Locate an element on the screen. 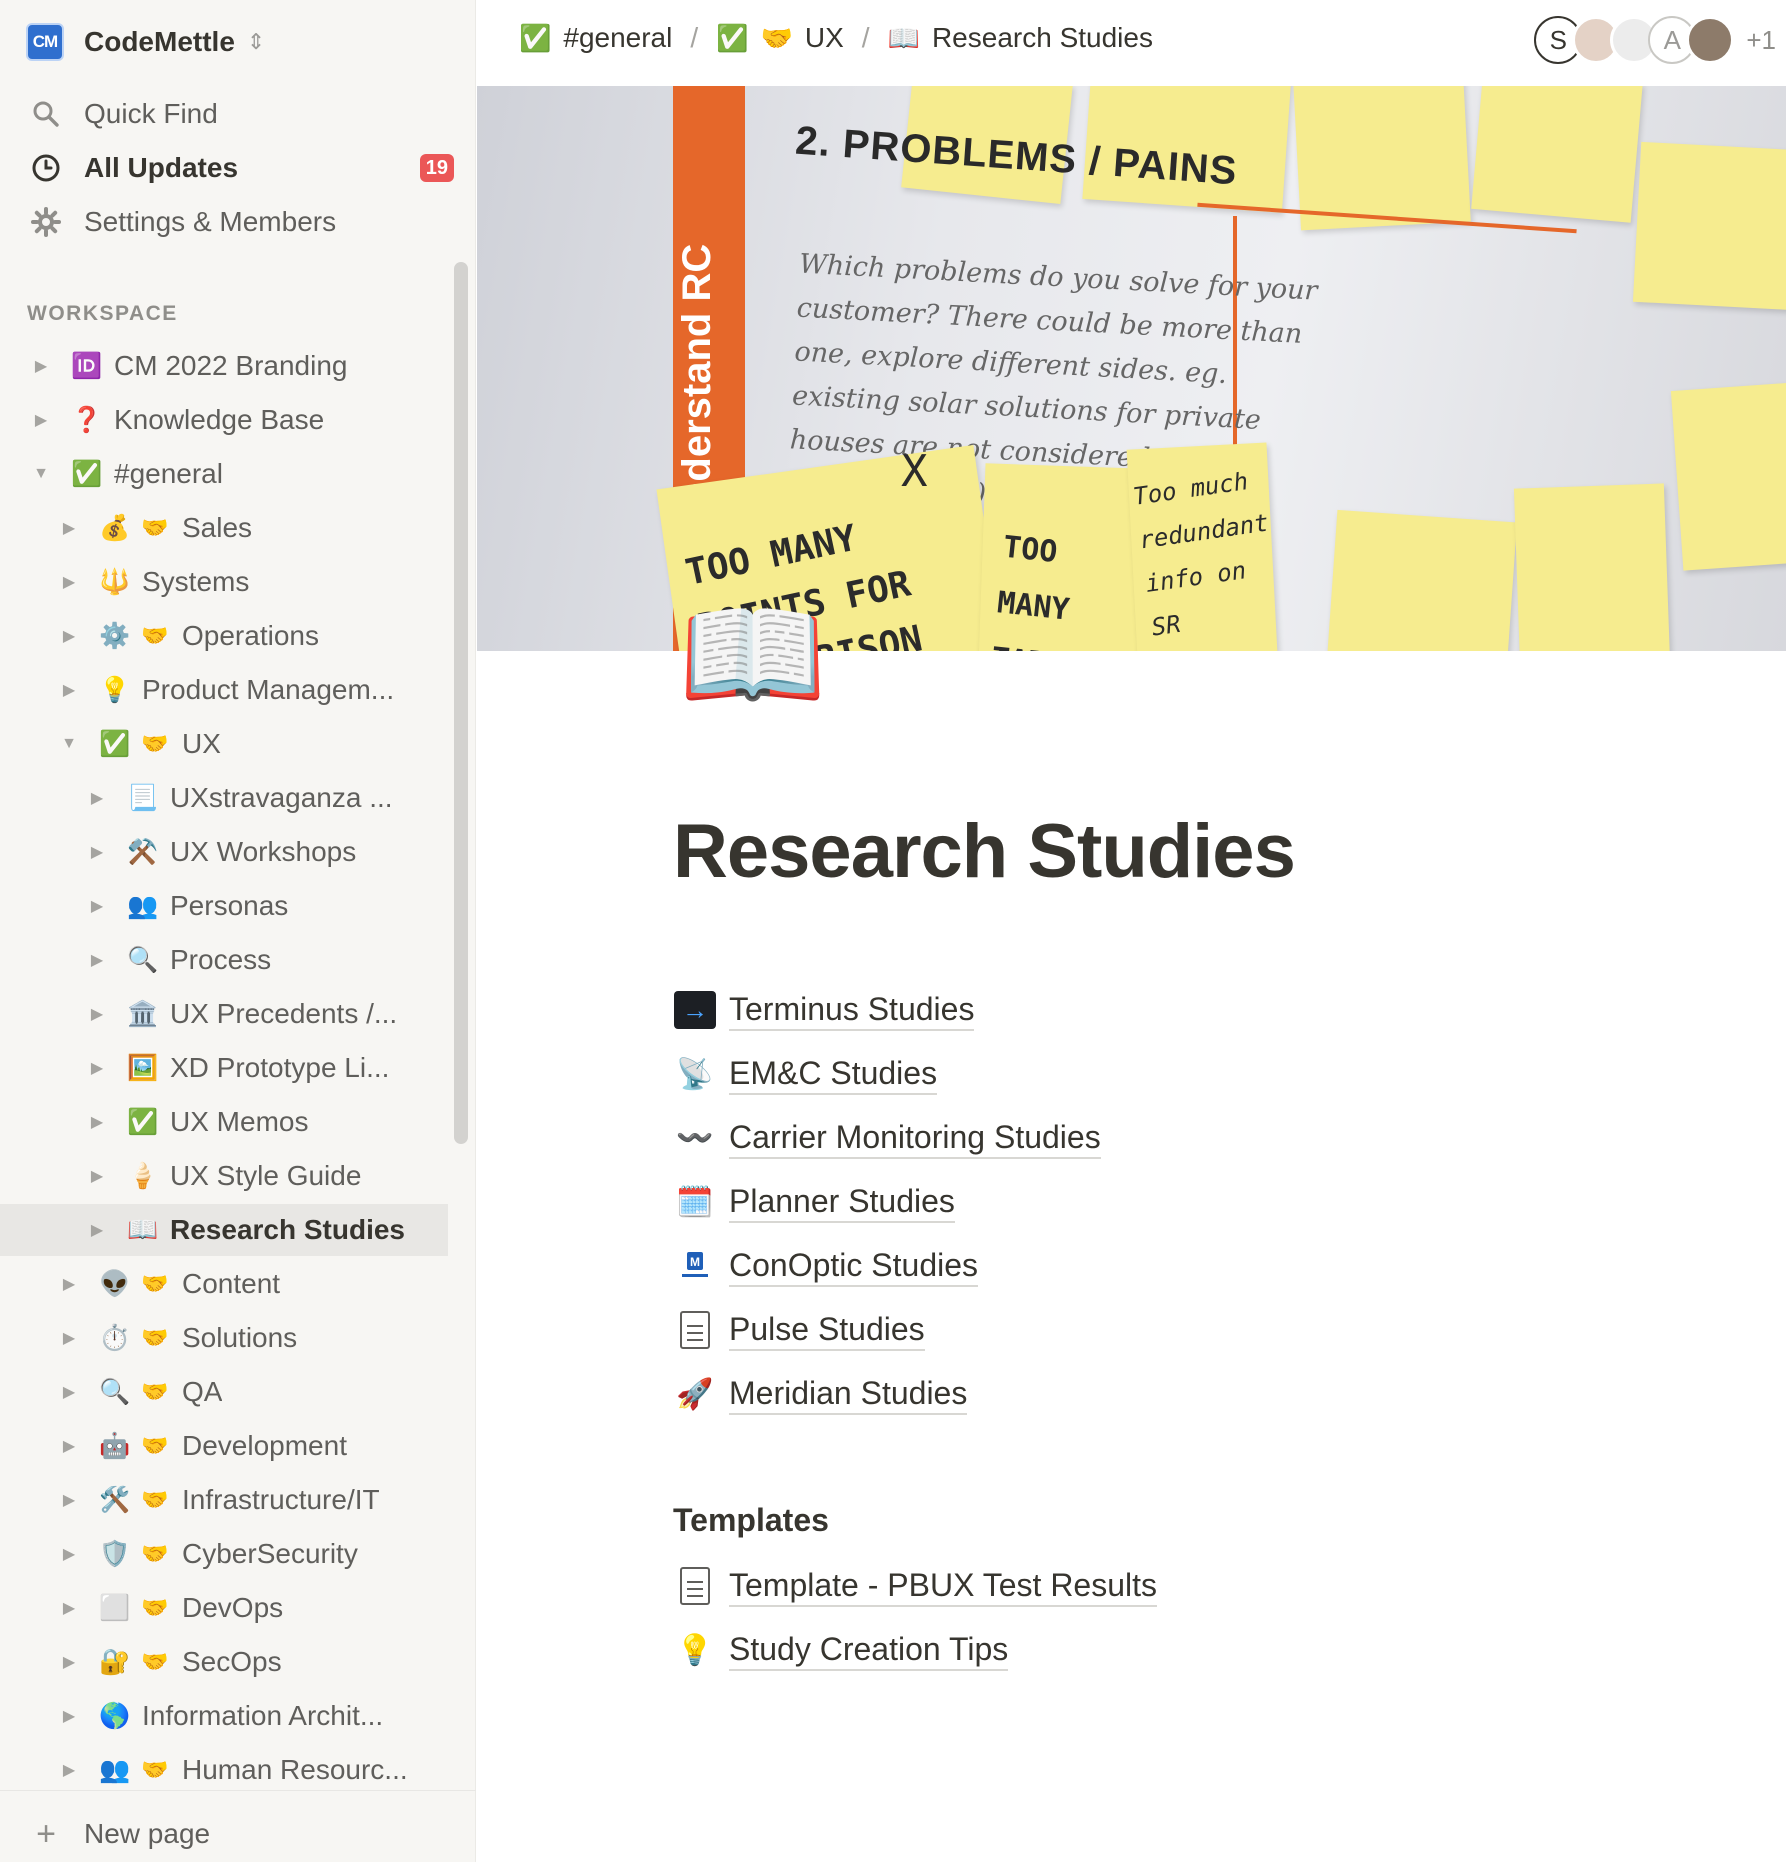  sidebar-tree-item: ▼ ✅ 🤝 UX is located at coordinates (224, 744).